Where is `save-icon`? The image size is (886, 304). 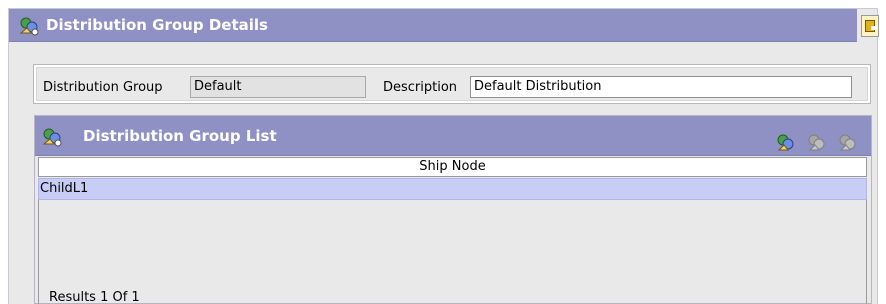 save-icon is located at coordinates (871, 26).